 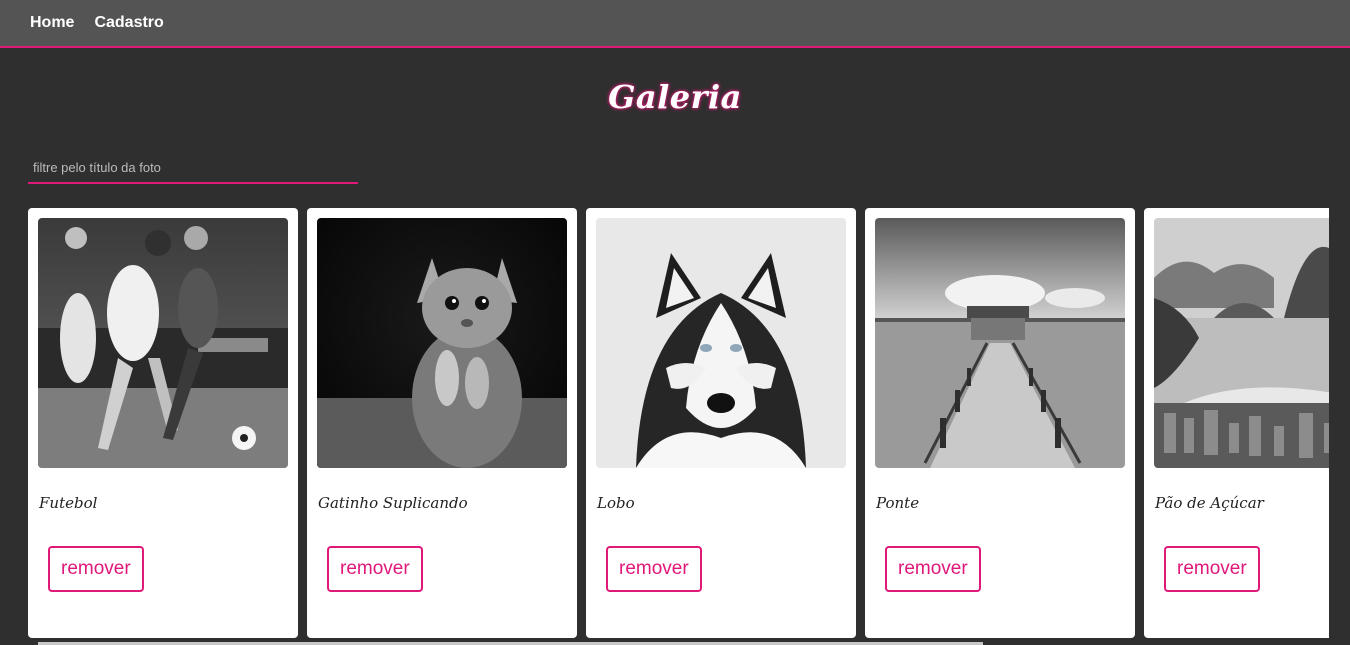 What do you see at coordinates (193, 168) in the screenshot?
I see `filter-input` at bounding box center [193, 168].